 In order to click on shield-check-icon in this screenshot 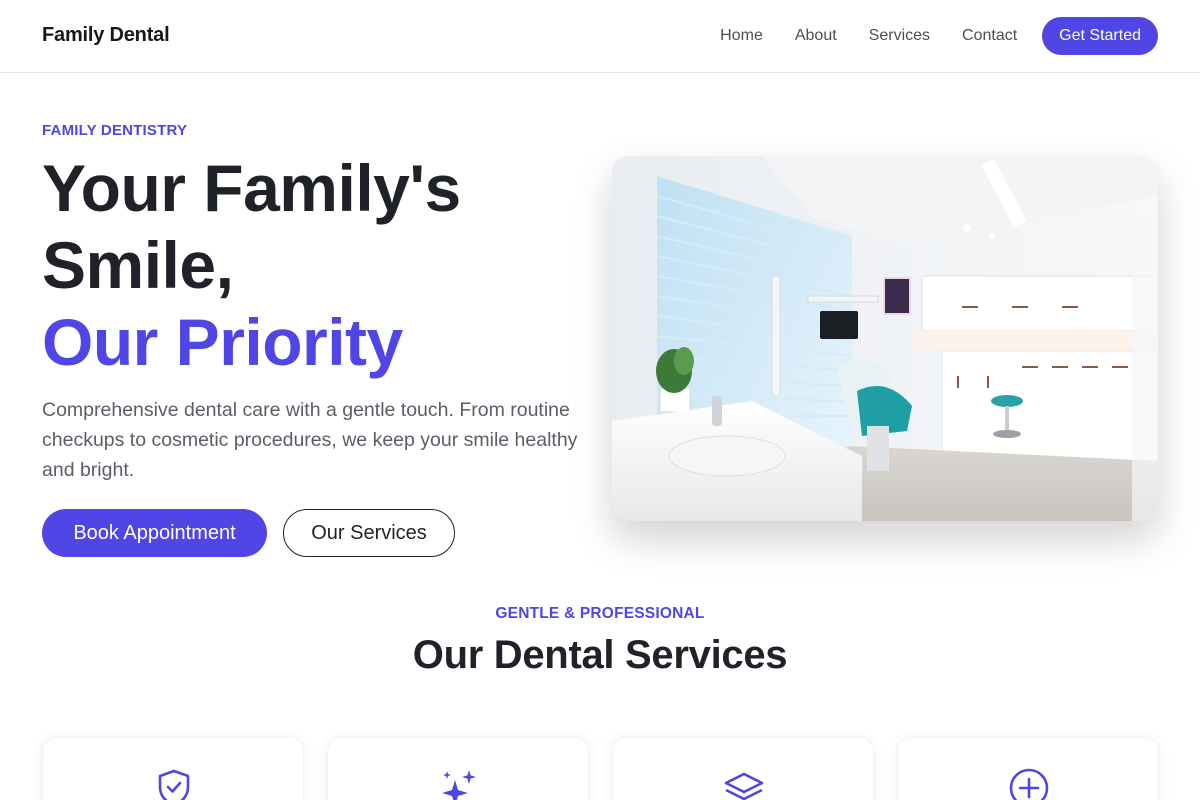, I will do `click(174, 784)`.